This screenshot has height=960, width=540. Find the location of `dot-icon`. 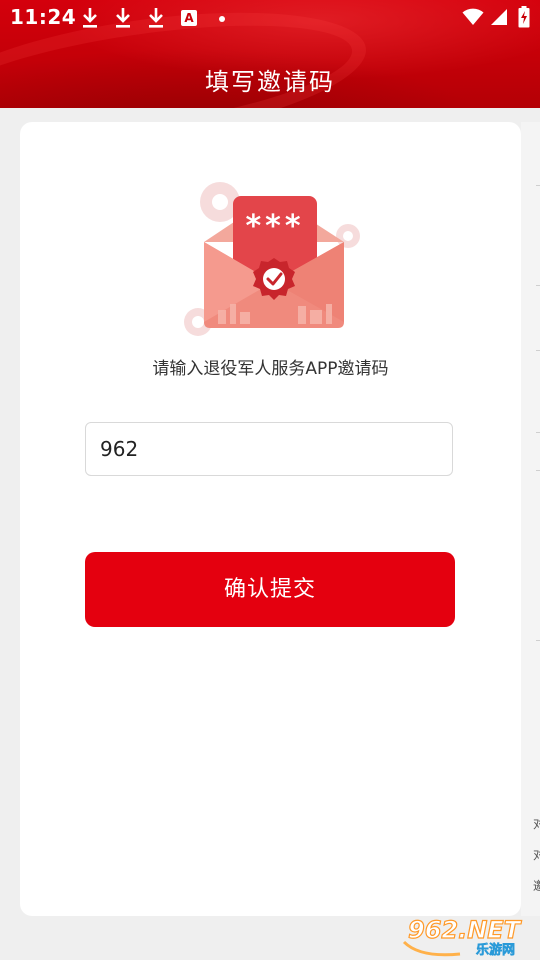

dot-icon is located at coordinates (222, 19).